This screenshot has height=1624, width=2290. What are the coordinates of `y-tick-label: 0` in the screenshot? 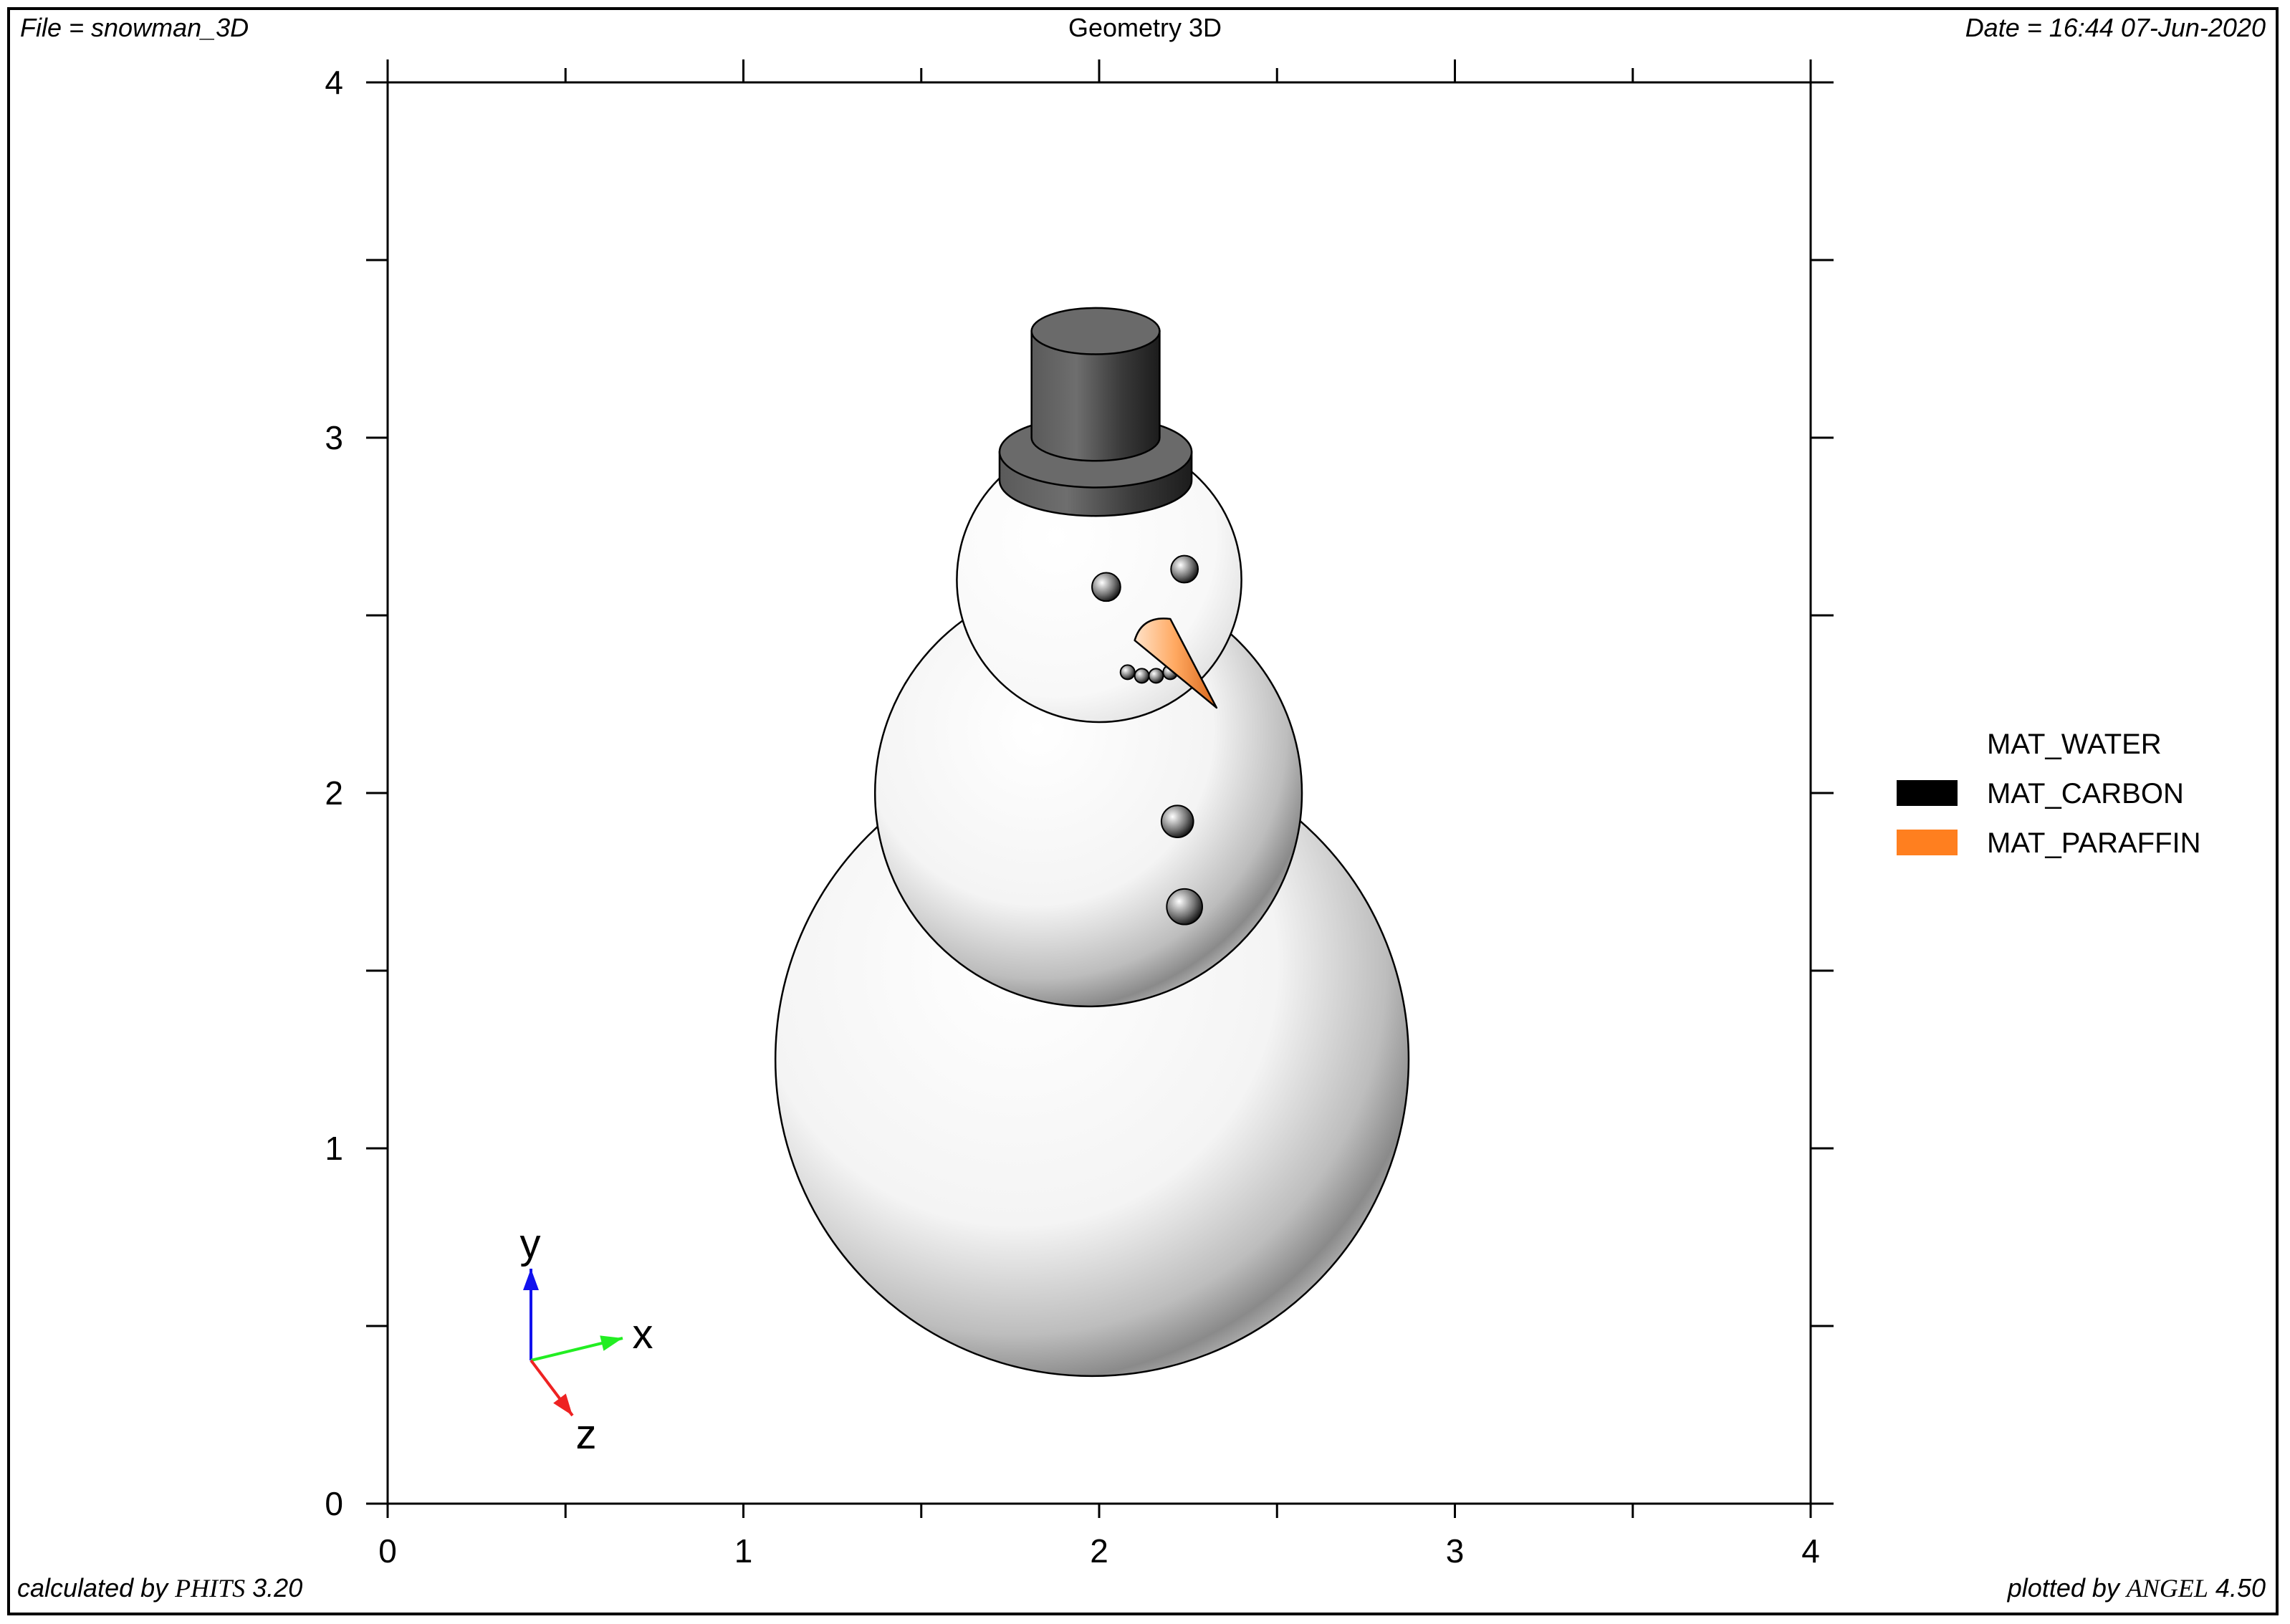 It's located at (334, 1504).